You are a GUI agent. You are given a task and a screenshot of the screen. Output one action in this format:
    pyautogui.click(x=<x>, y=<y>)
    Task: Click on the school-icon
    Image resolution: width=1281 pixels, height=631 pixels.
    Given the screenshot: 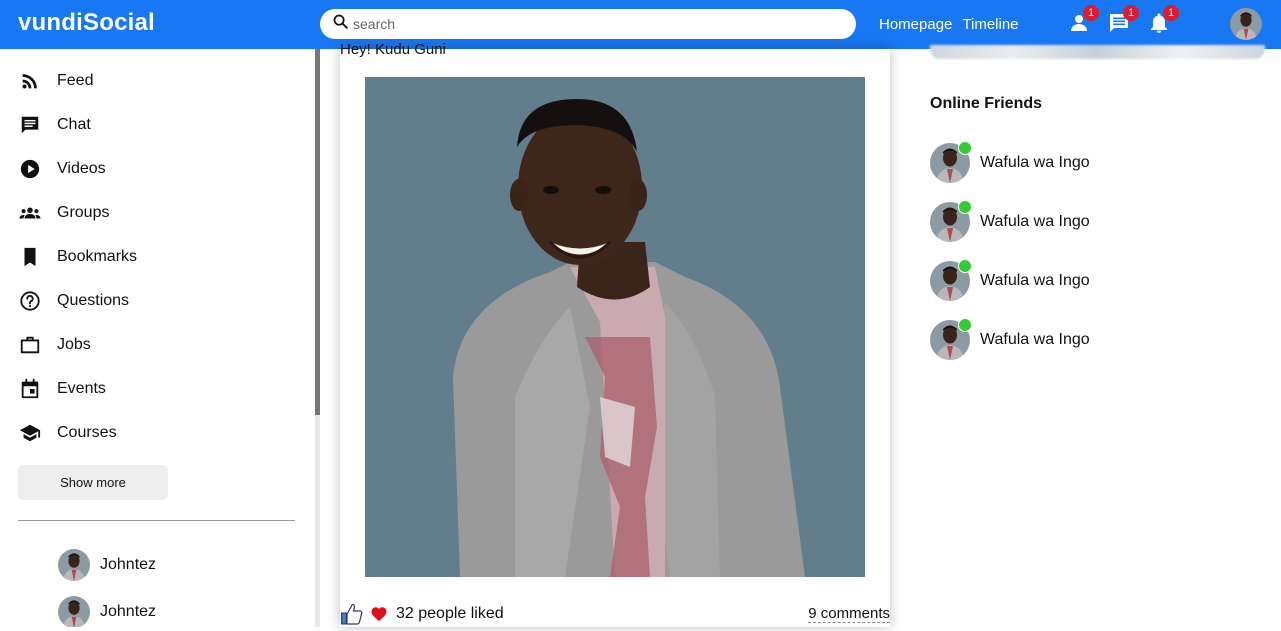 What is the action you would take?
    pyautogui.click(x=30, y=433)
    